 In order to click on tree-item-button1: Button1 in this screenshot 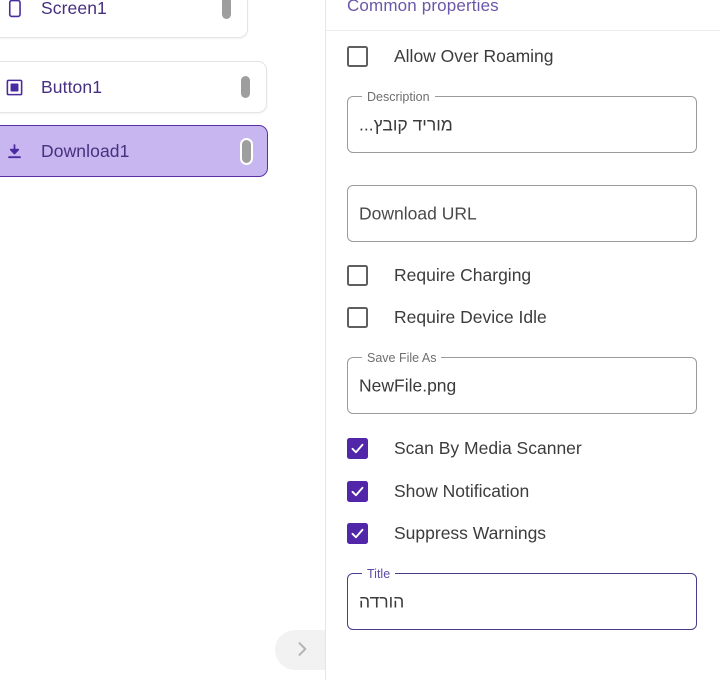, I will do `click(133, 87)`.